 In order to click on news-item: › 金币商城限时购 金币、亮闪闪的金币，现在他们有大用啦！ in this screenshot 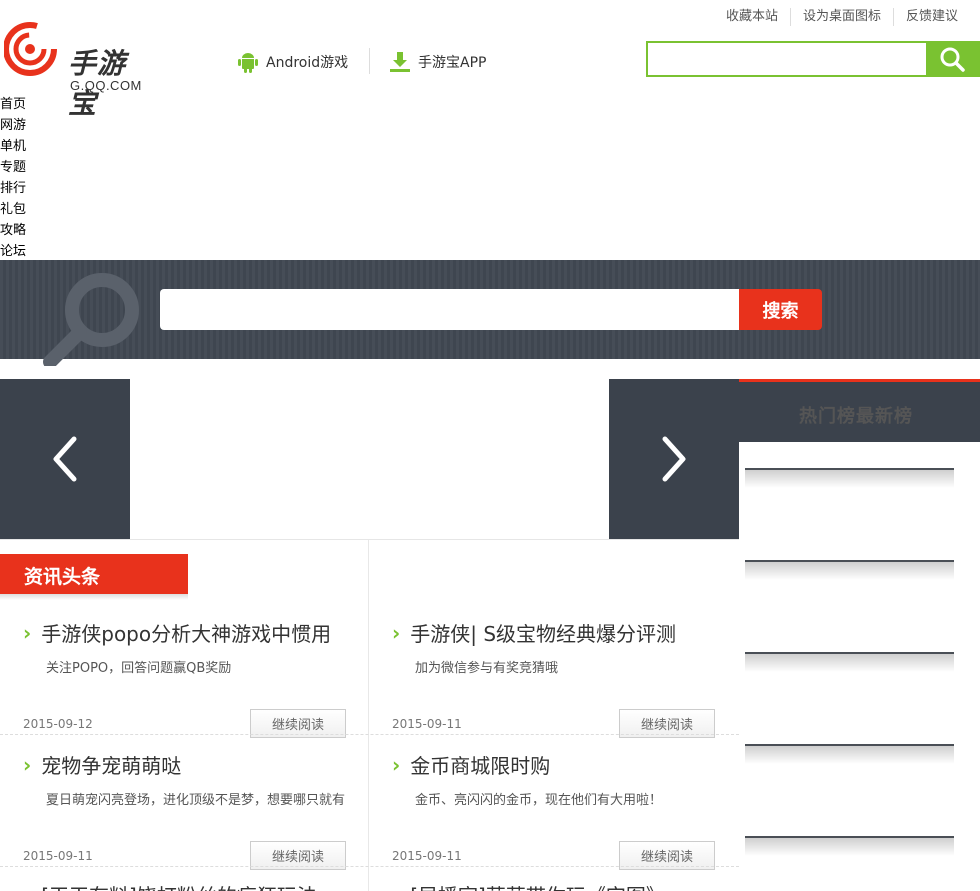, I will do `click(564, 779)`.